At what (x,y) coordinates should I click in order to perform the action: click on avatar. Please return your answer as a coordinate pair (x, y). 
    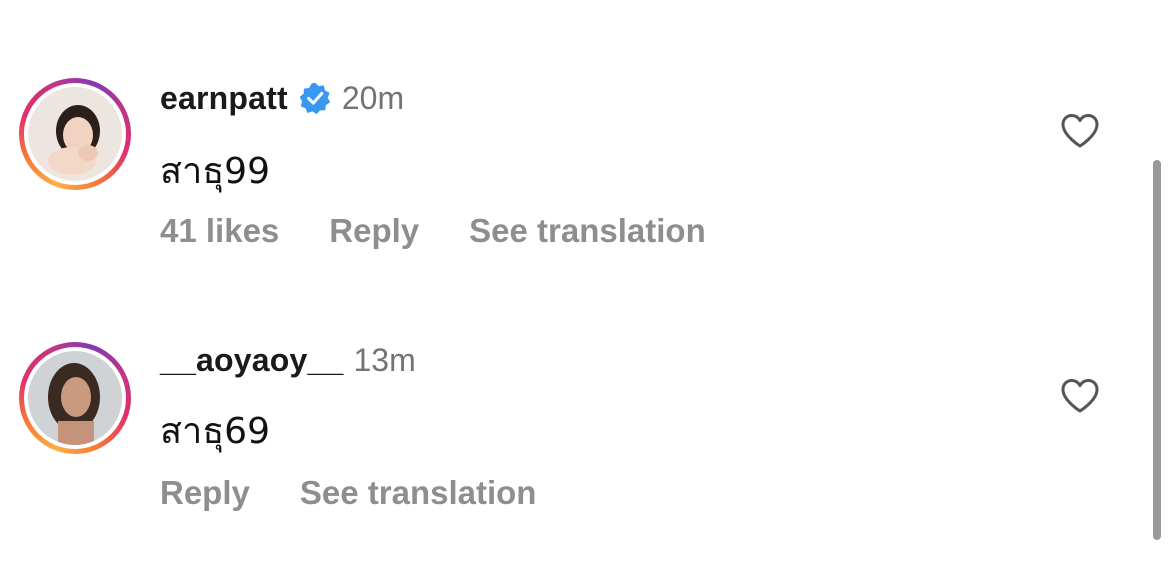
    Looking at the image, I should click on (75, 398).